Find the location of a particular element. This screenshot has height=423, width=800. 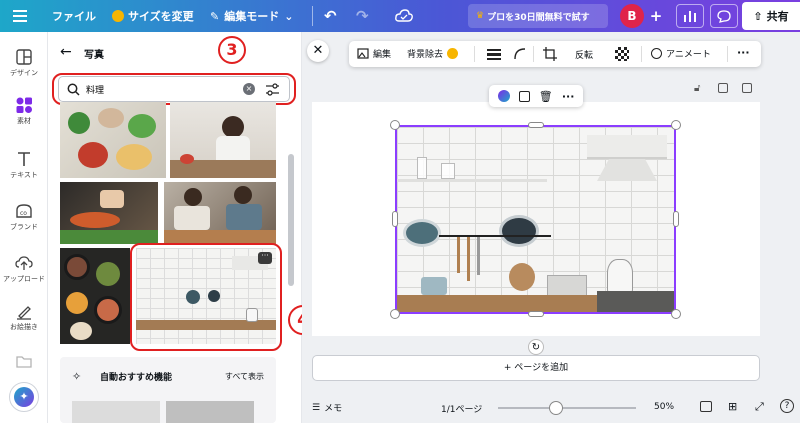

context-toolbar: 編集 背景除去 反転 アニメート ··· is located at coordinates (555, 54).